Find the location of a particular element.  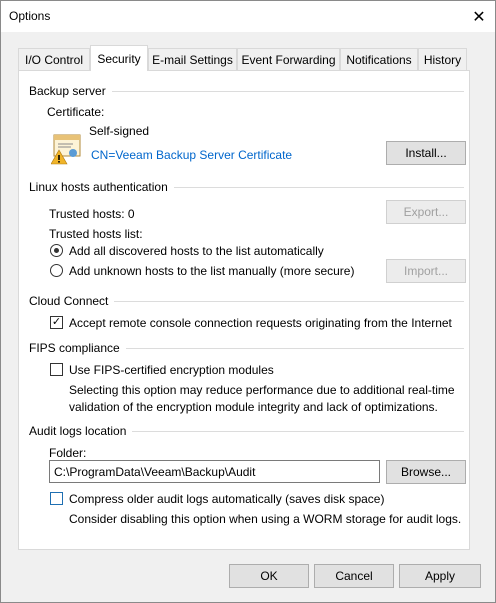

add-automatically-radio is located at coordinates (56, 250).